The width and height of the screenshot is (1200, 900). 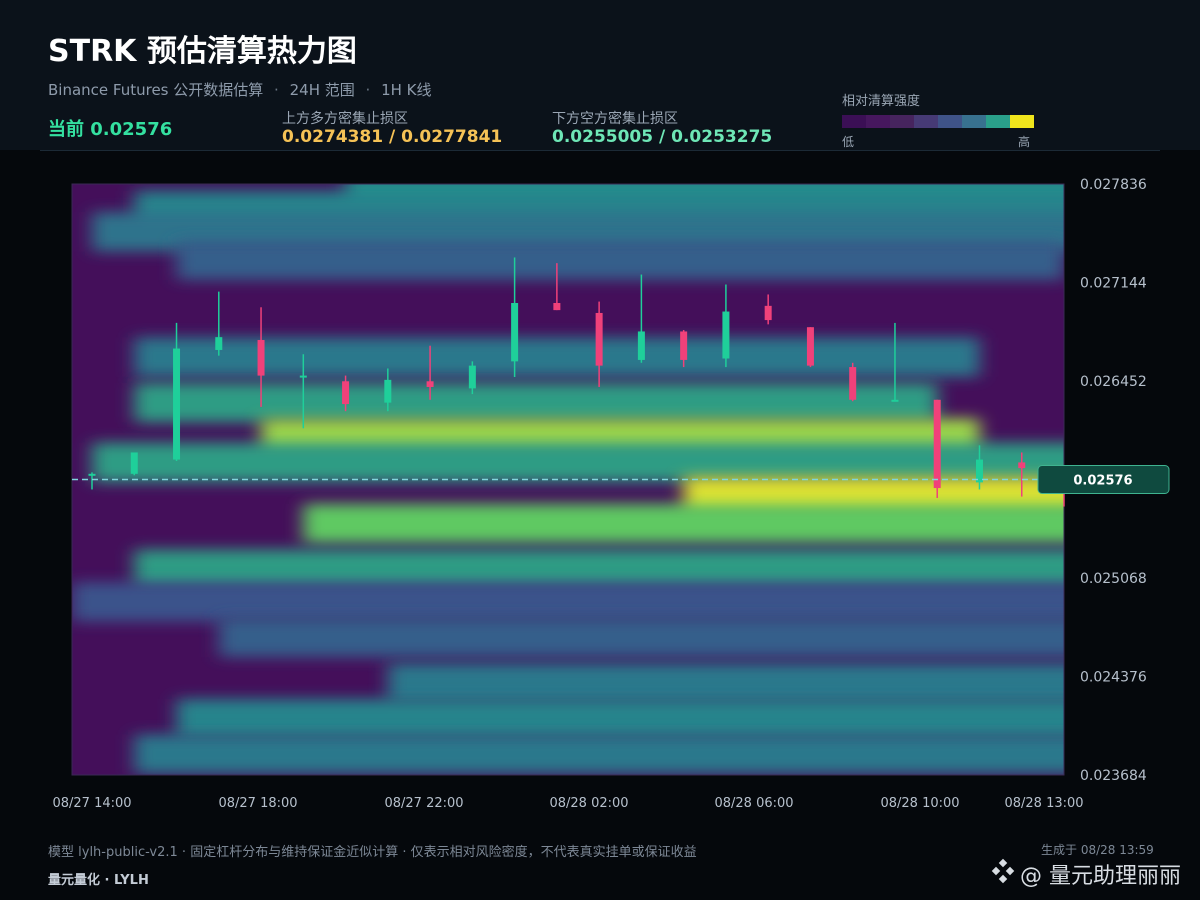 What do you see at coordinates (848, 142) in the screenshot?
I see `legend-low-label: 低` at bounding box center [848, 142].